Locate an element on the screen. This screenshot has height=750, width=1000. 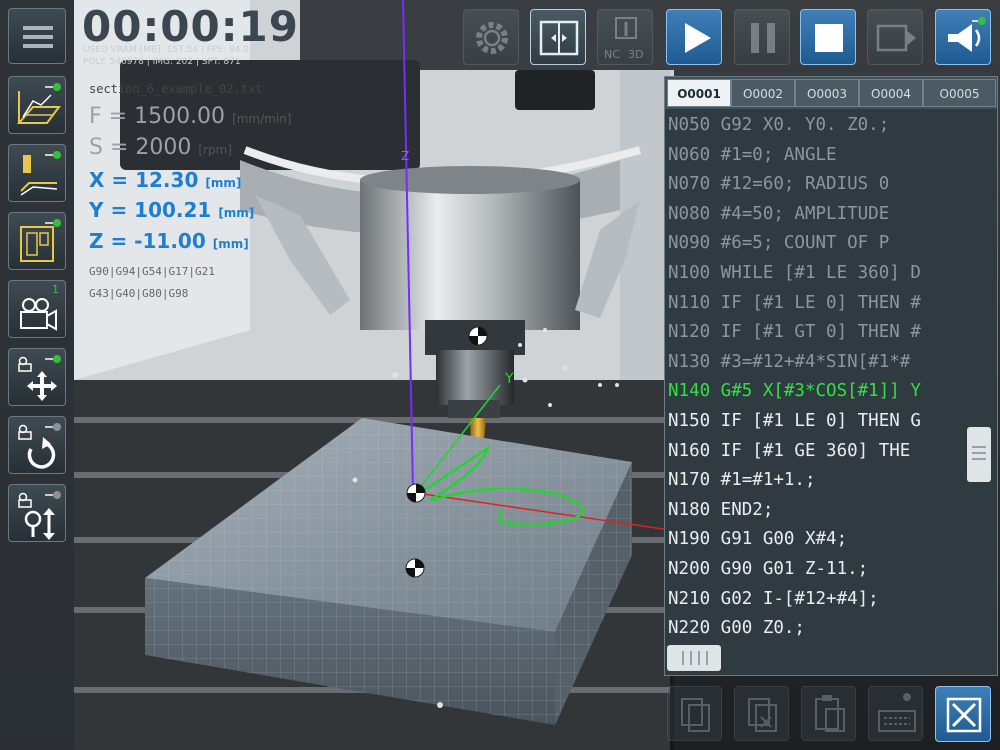
move-arrows-icon is located at coordinates (39, 378).